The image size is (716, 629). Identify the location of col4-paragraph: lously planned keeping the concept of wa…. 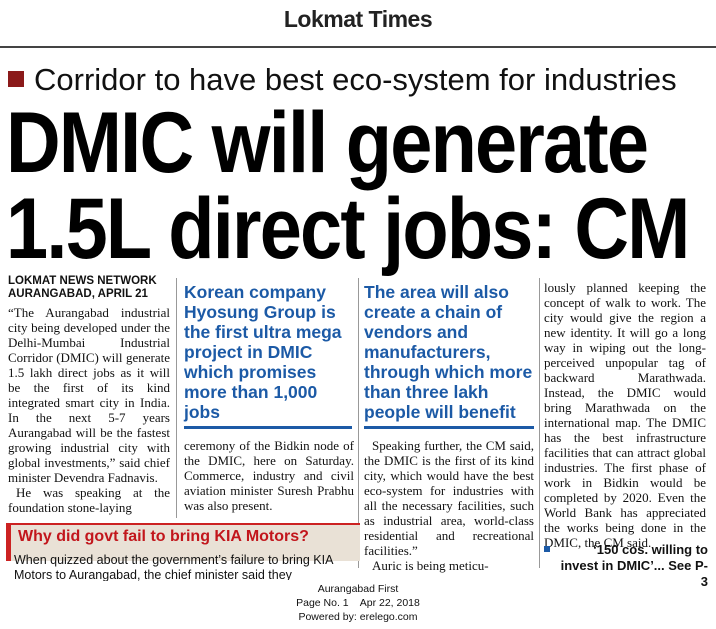
(625, 415).